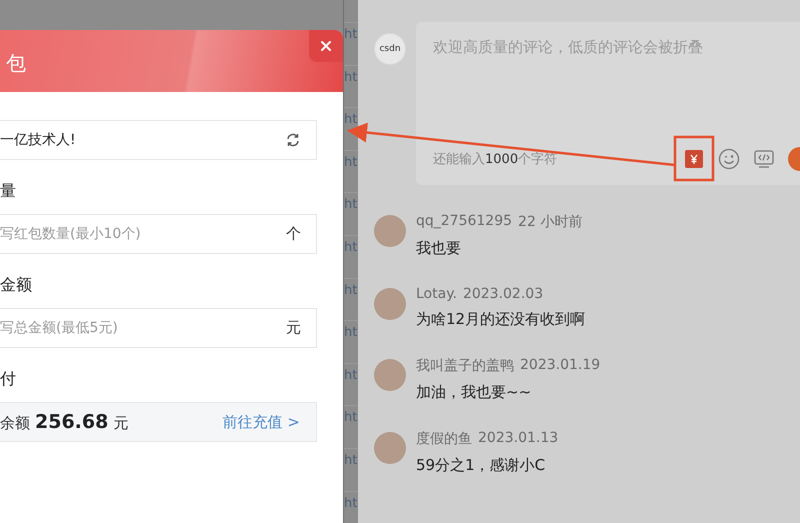 The width and height of the screenshot is (800, 523). What do you see at coordinates (729, 159) in the screenshot?
I see `smiley-icon` at bounding box center [729, 159].